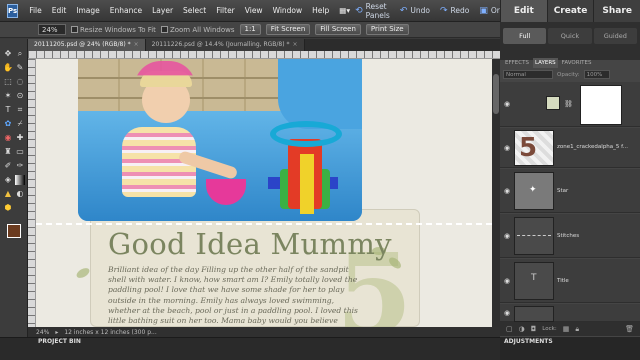 The image size is (640, 360). I want to click on smart-brush-icon: ✑, so click(20, 166).